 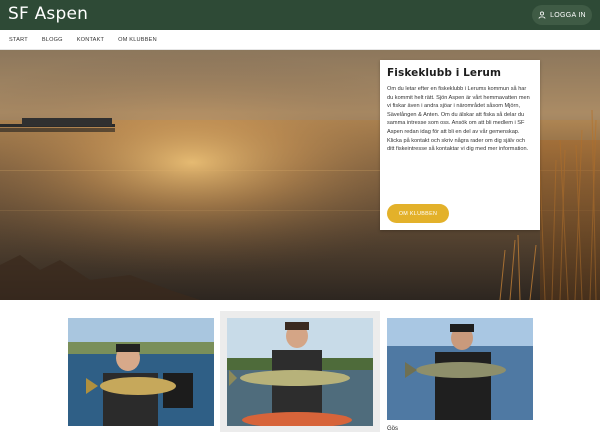 I want to click on hero-title: Fiskeklubb i Lerum, so click(x=444, y=73).